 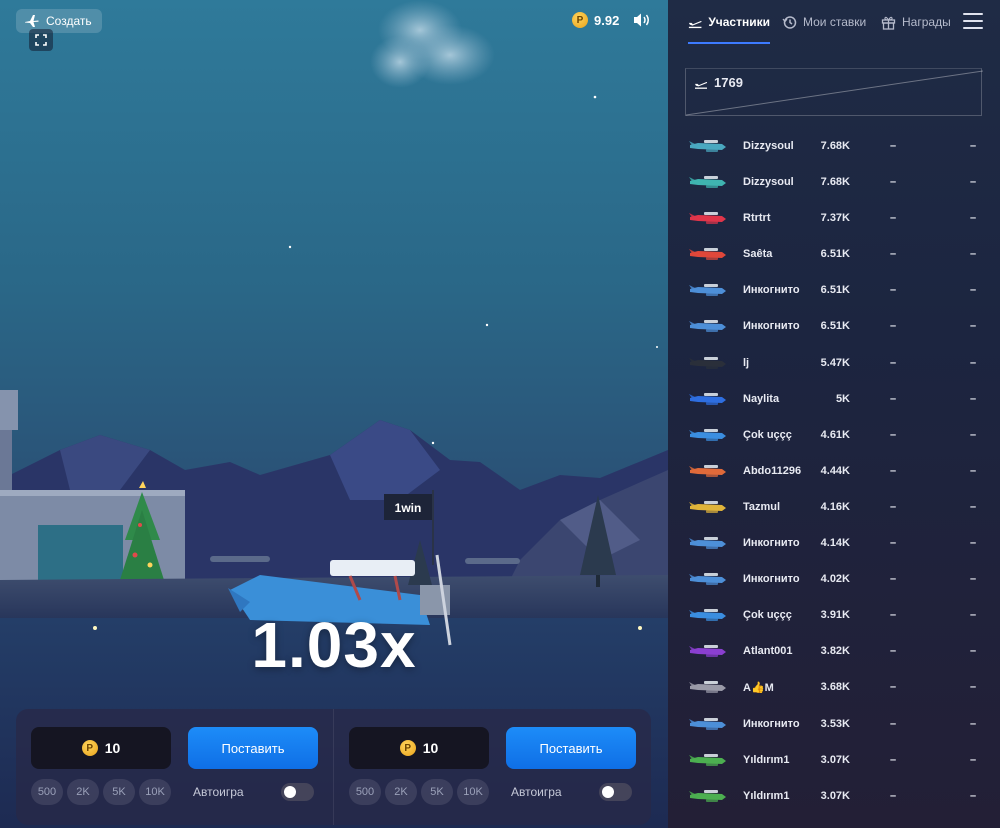 I want to click on list-item: Atlant001 3.82K – –, so click(x=834, y=651).